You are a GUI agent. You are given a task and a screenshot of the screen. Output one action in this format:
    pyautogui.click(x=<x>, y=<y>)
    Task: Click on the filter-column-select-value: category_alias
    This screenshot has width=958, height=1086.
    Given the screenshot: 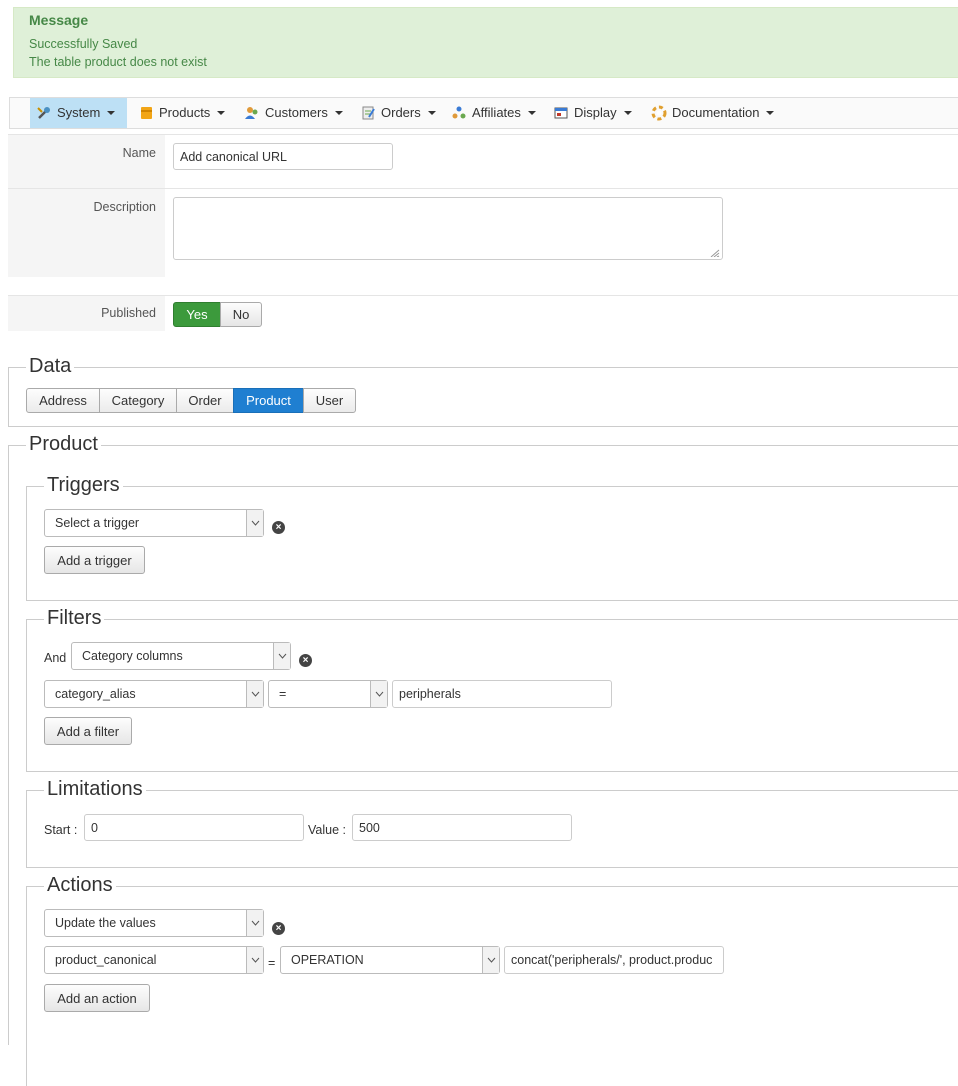 What is the action you would take?
    pyautogui.click(x=95, y=694)
    